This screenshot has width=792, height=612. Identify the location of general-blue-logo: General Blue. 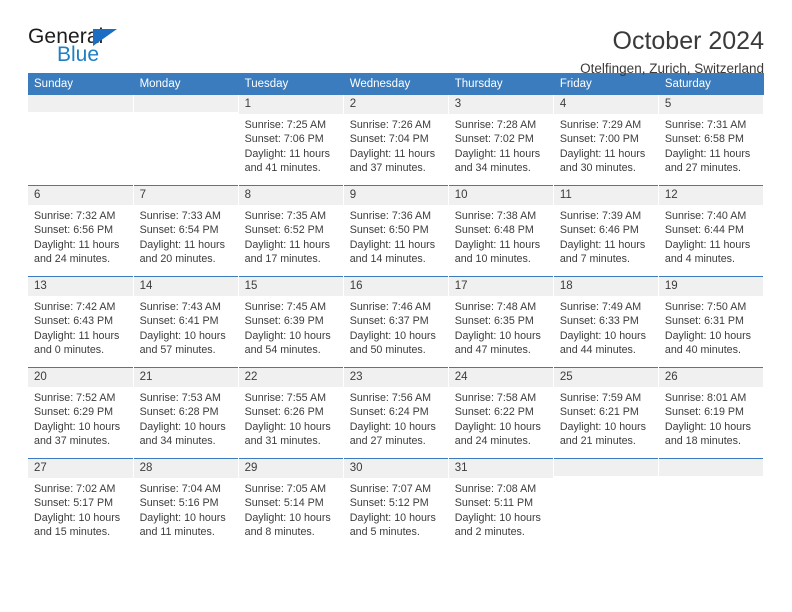
(88, 50).